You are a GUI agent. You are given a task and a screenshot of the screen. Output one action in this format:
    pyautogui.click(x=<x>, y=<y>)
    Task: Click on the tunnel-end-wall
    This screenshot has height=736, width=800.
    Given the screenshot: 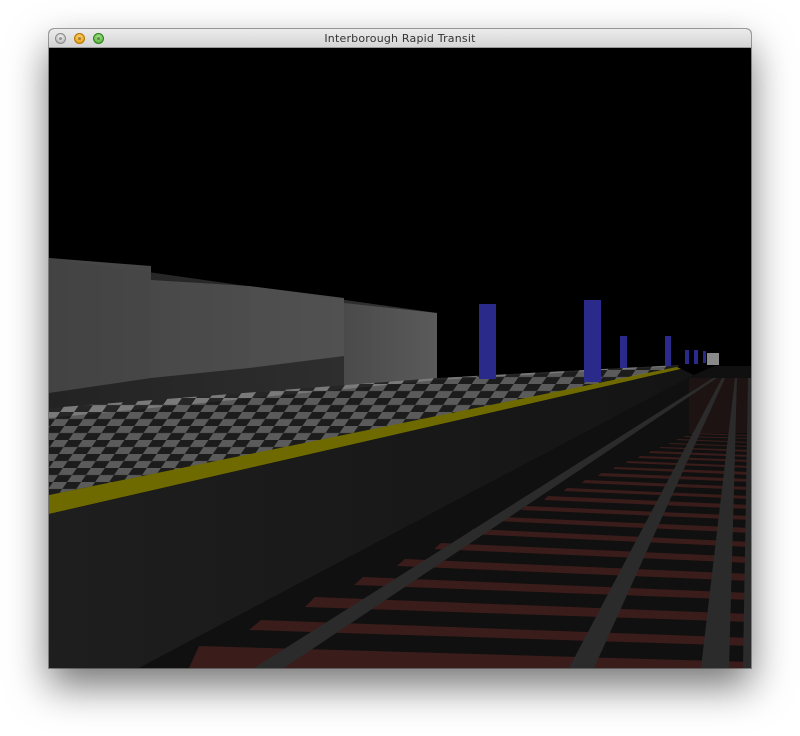 What is the action you would take?
    pyautogui.click(x=713, y=359)
    